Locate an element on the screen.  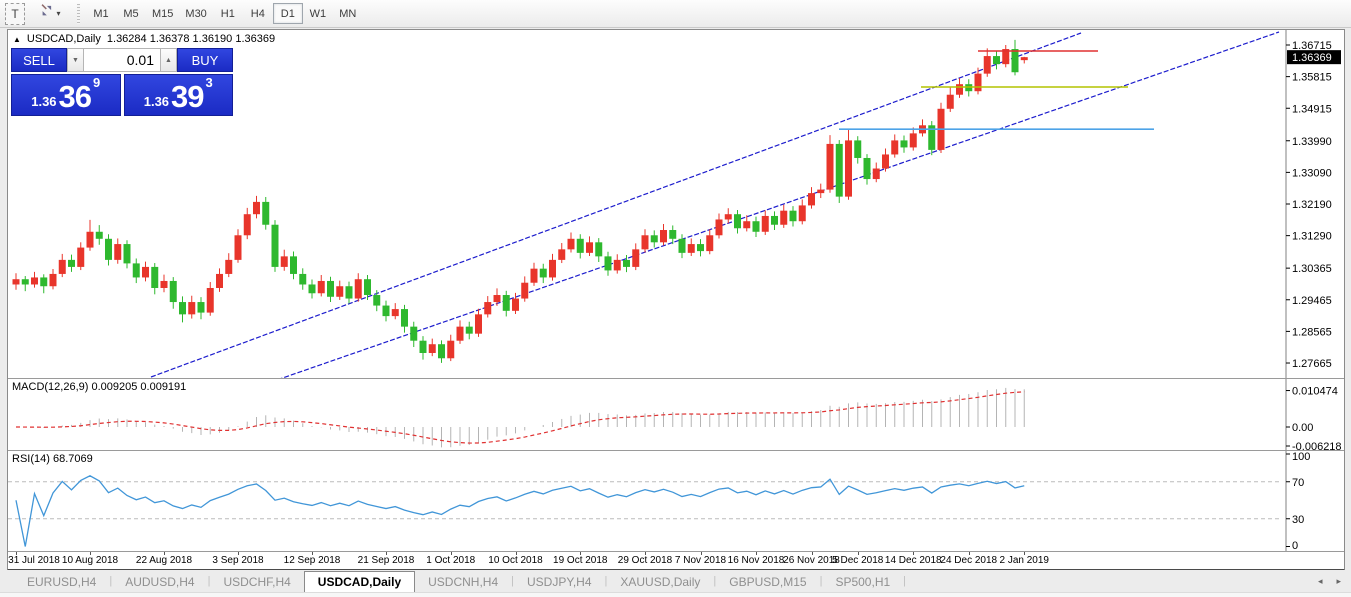
macd-axis-label: -0.006218 is located at coordinates (1317, 445).